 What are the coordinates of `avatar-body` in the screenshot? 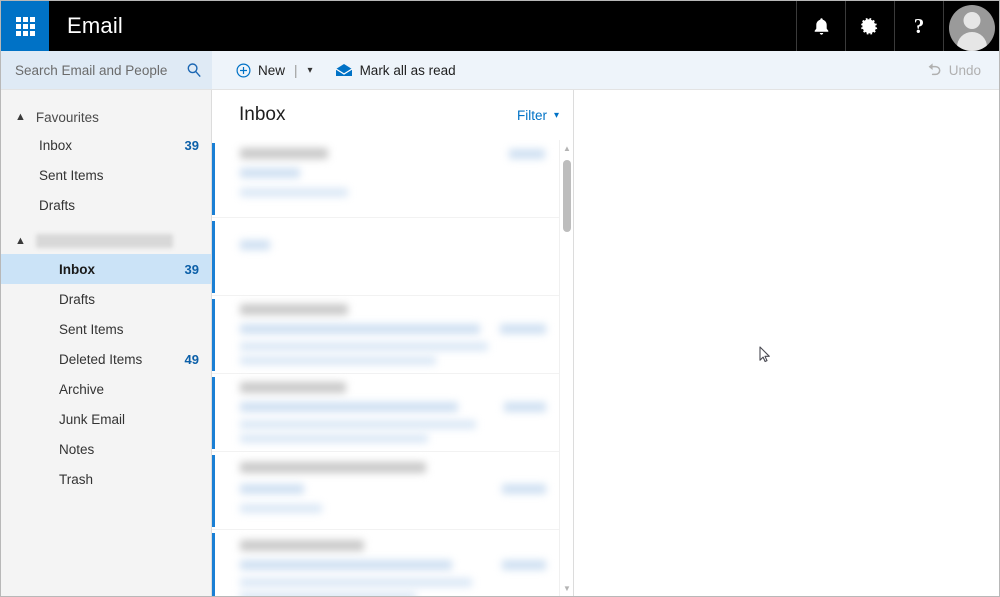 It's located at (971, 41).